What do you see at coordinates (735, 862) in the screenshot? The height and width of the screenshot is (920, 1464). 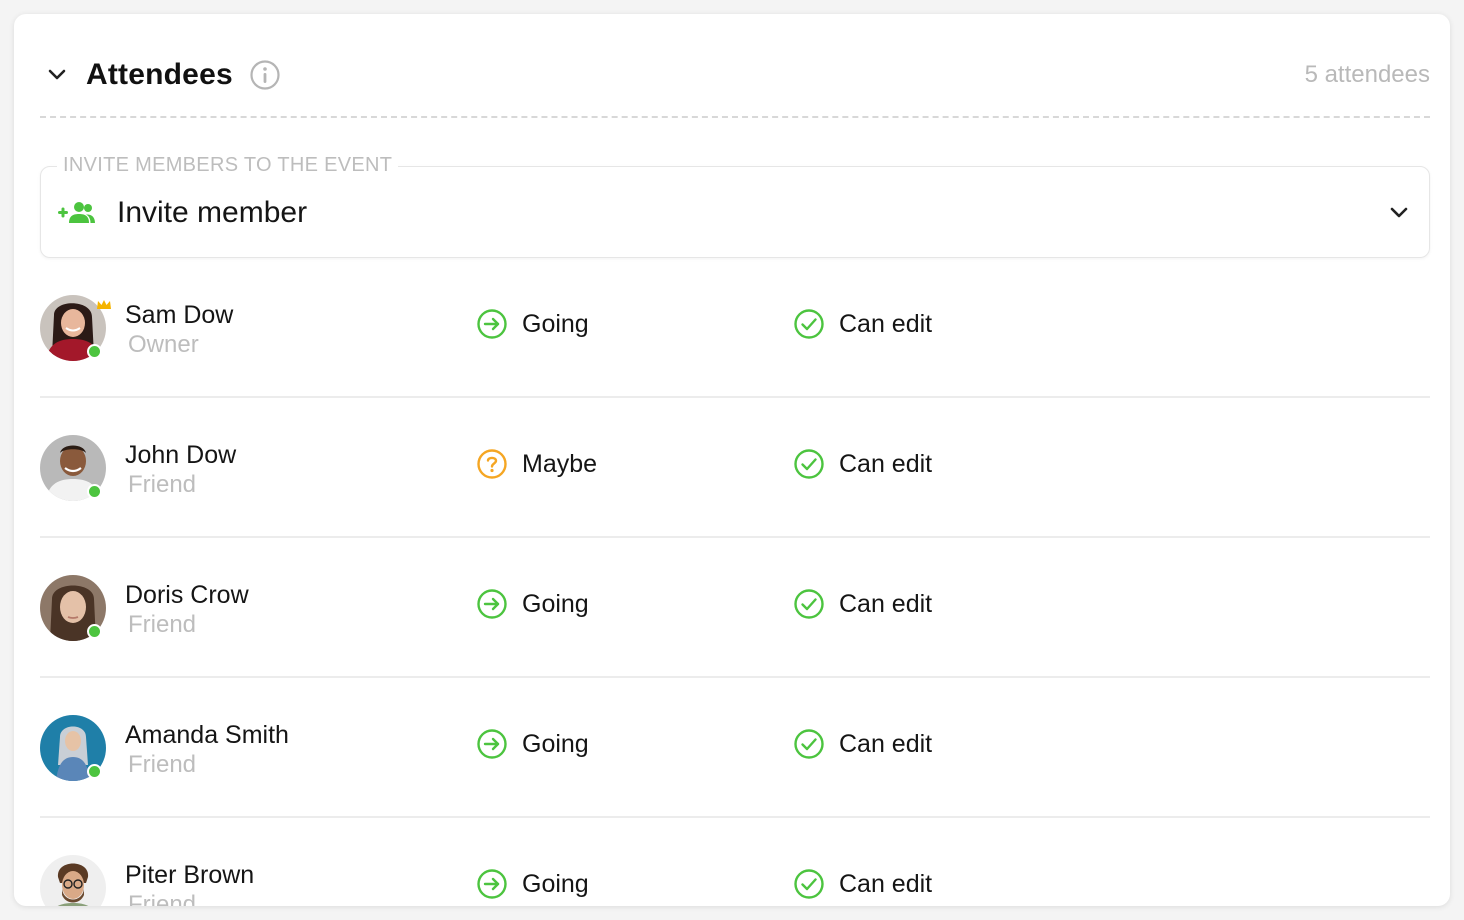 I see `attendee-row: Piter Brown Friend Going Can edit` at bounding box center [735, 862].